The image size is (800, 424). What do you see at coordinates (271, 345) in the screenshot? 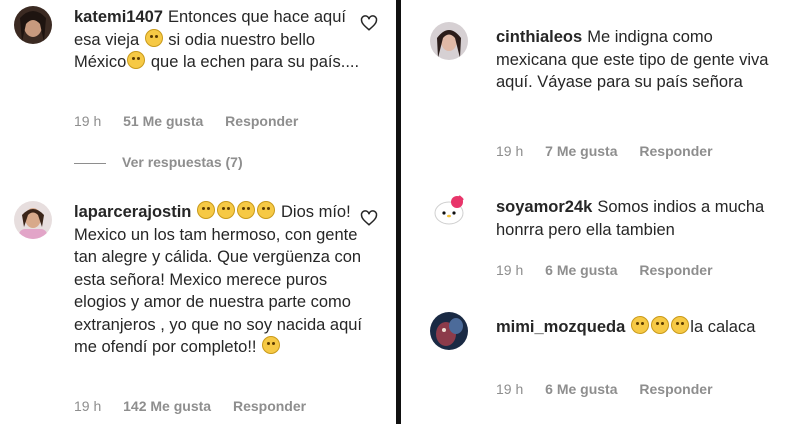
I see `neutral-face-emoji-icon` at bounding box center [271, 345].